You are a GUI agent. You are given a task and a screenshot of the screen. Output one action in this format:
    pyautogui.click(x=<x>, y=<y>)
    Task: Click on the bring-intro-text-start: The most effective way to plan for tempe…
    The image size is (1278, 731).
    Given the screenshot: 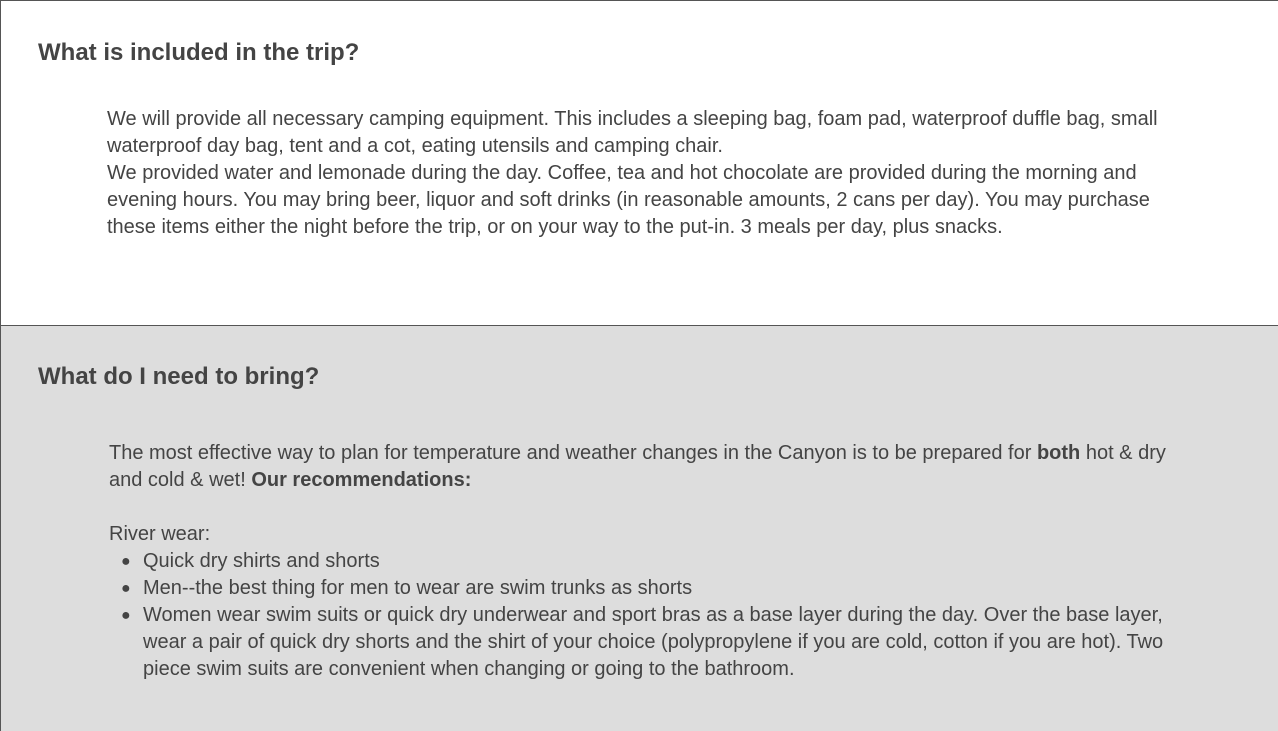 What is the action you would take?
    pyautogui.click(x=573, y=453)
    